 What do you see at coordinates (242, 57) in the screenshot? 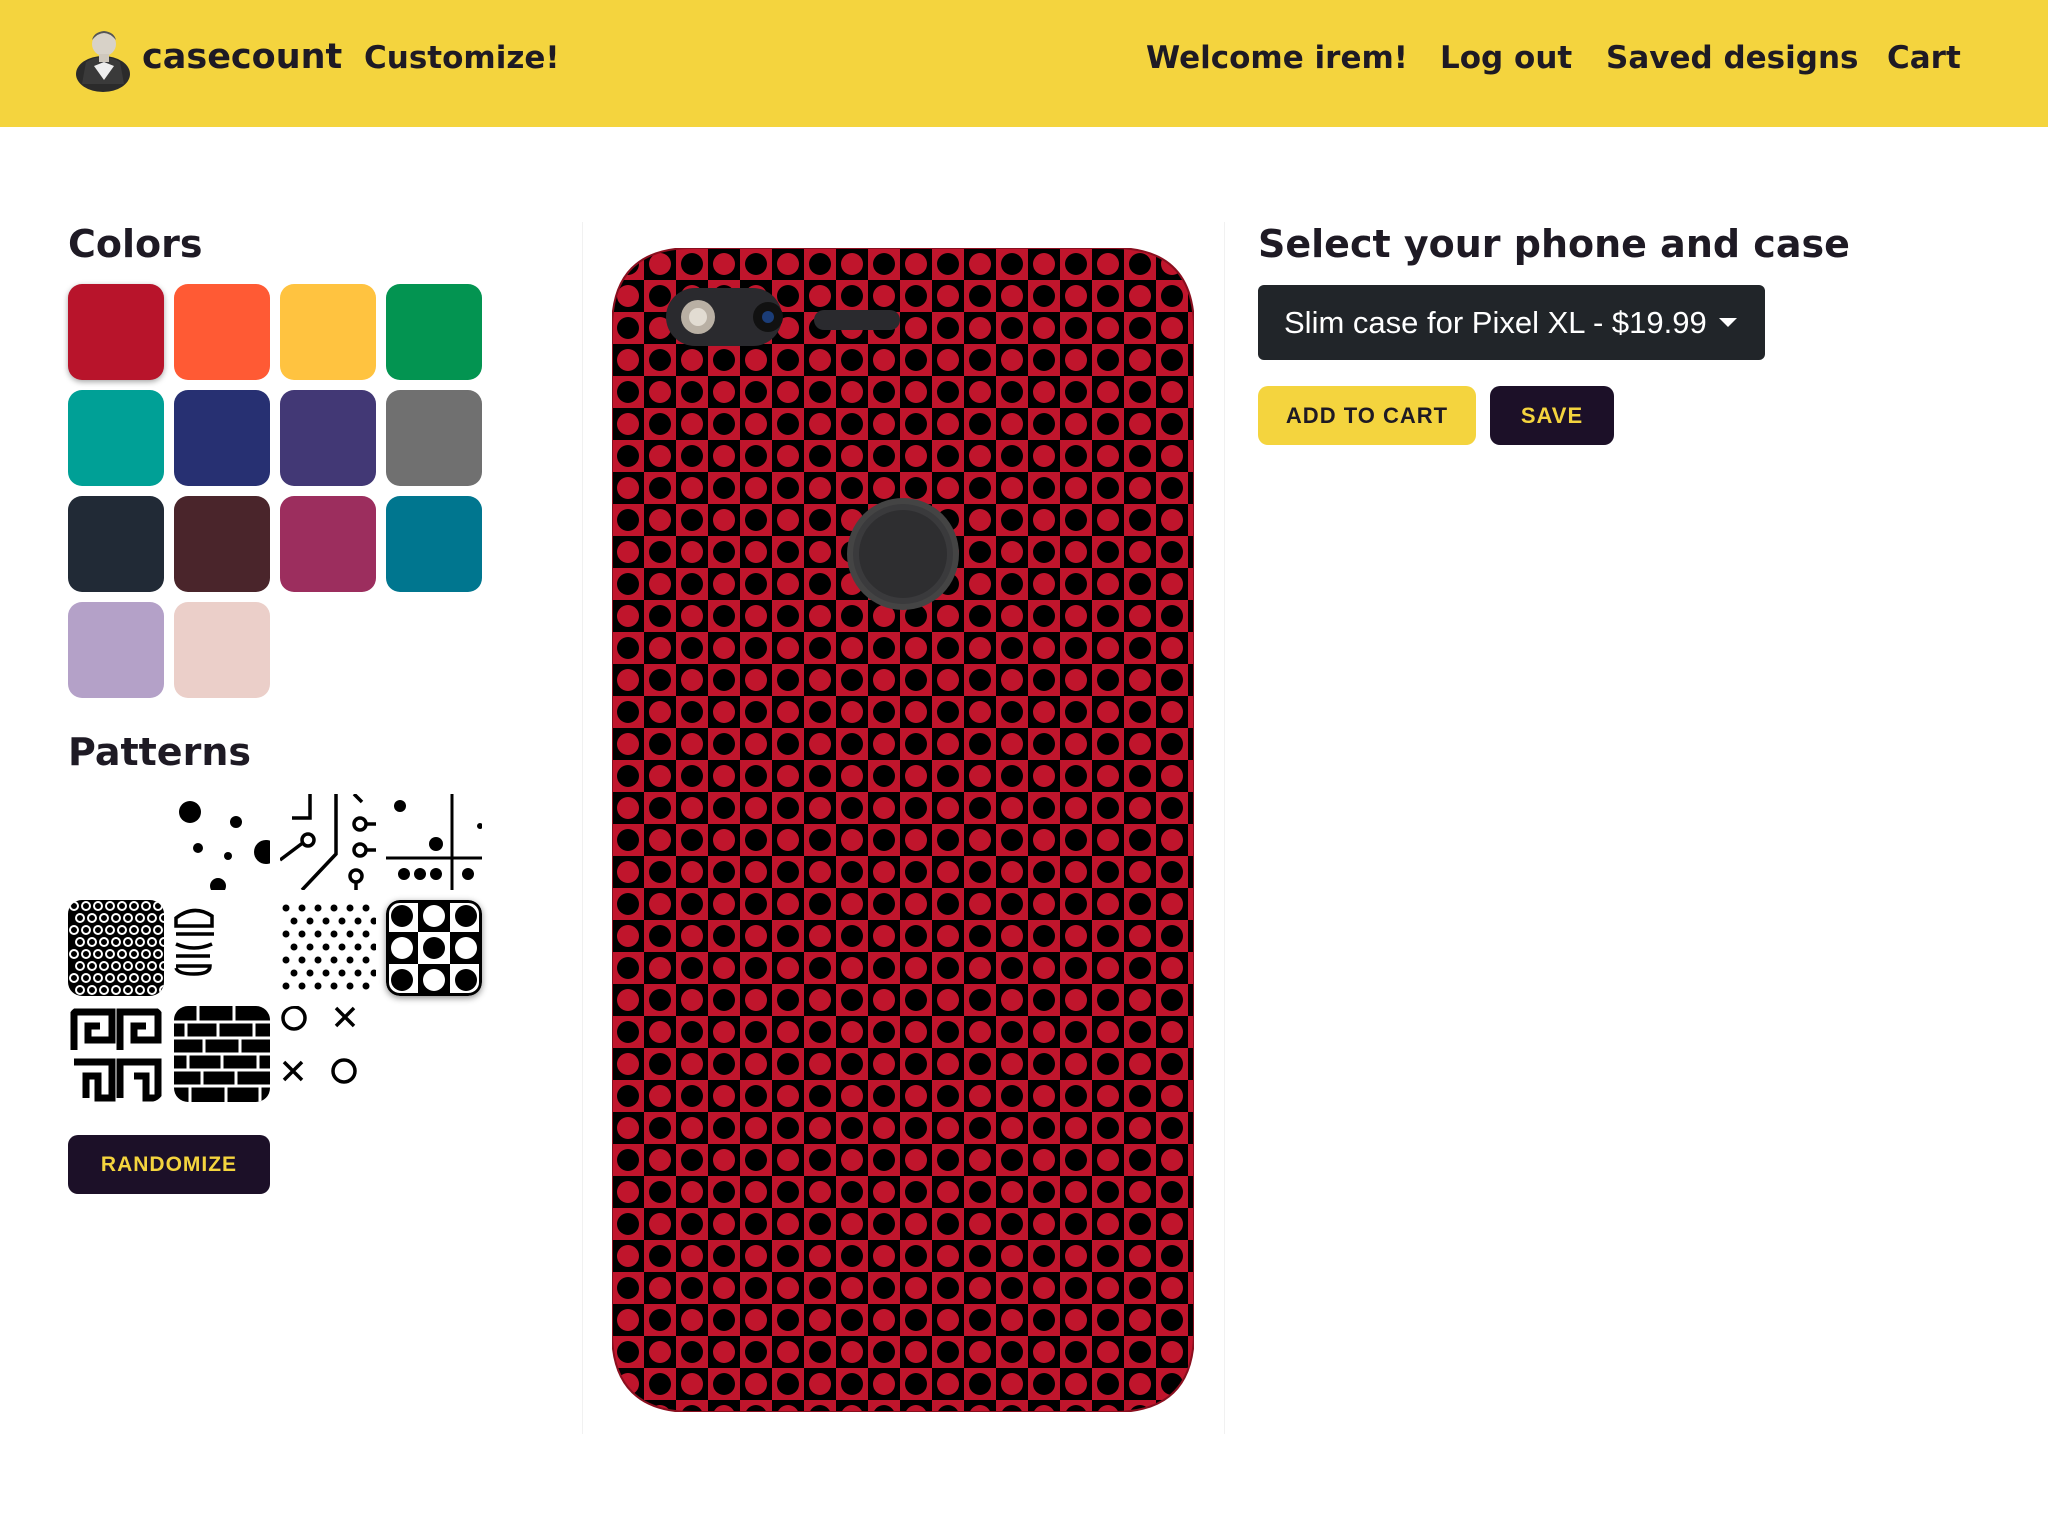
I see `brand-name: casecount` at bounding box center [242, 57].